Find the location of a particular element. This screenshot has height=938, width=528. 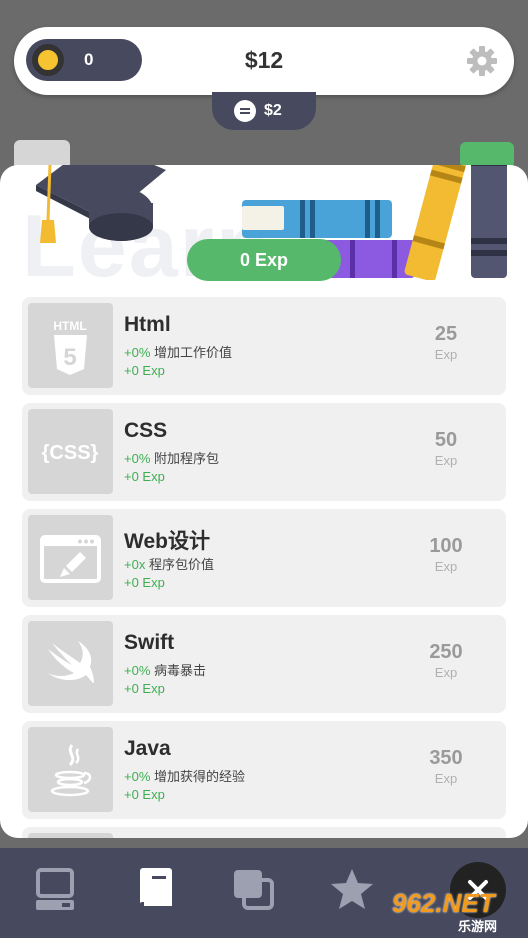

css-icon: {CSS} is located at coordinates (70, 451).